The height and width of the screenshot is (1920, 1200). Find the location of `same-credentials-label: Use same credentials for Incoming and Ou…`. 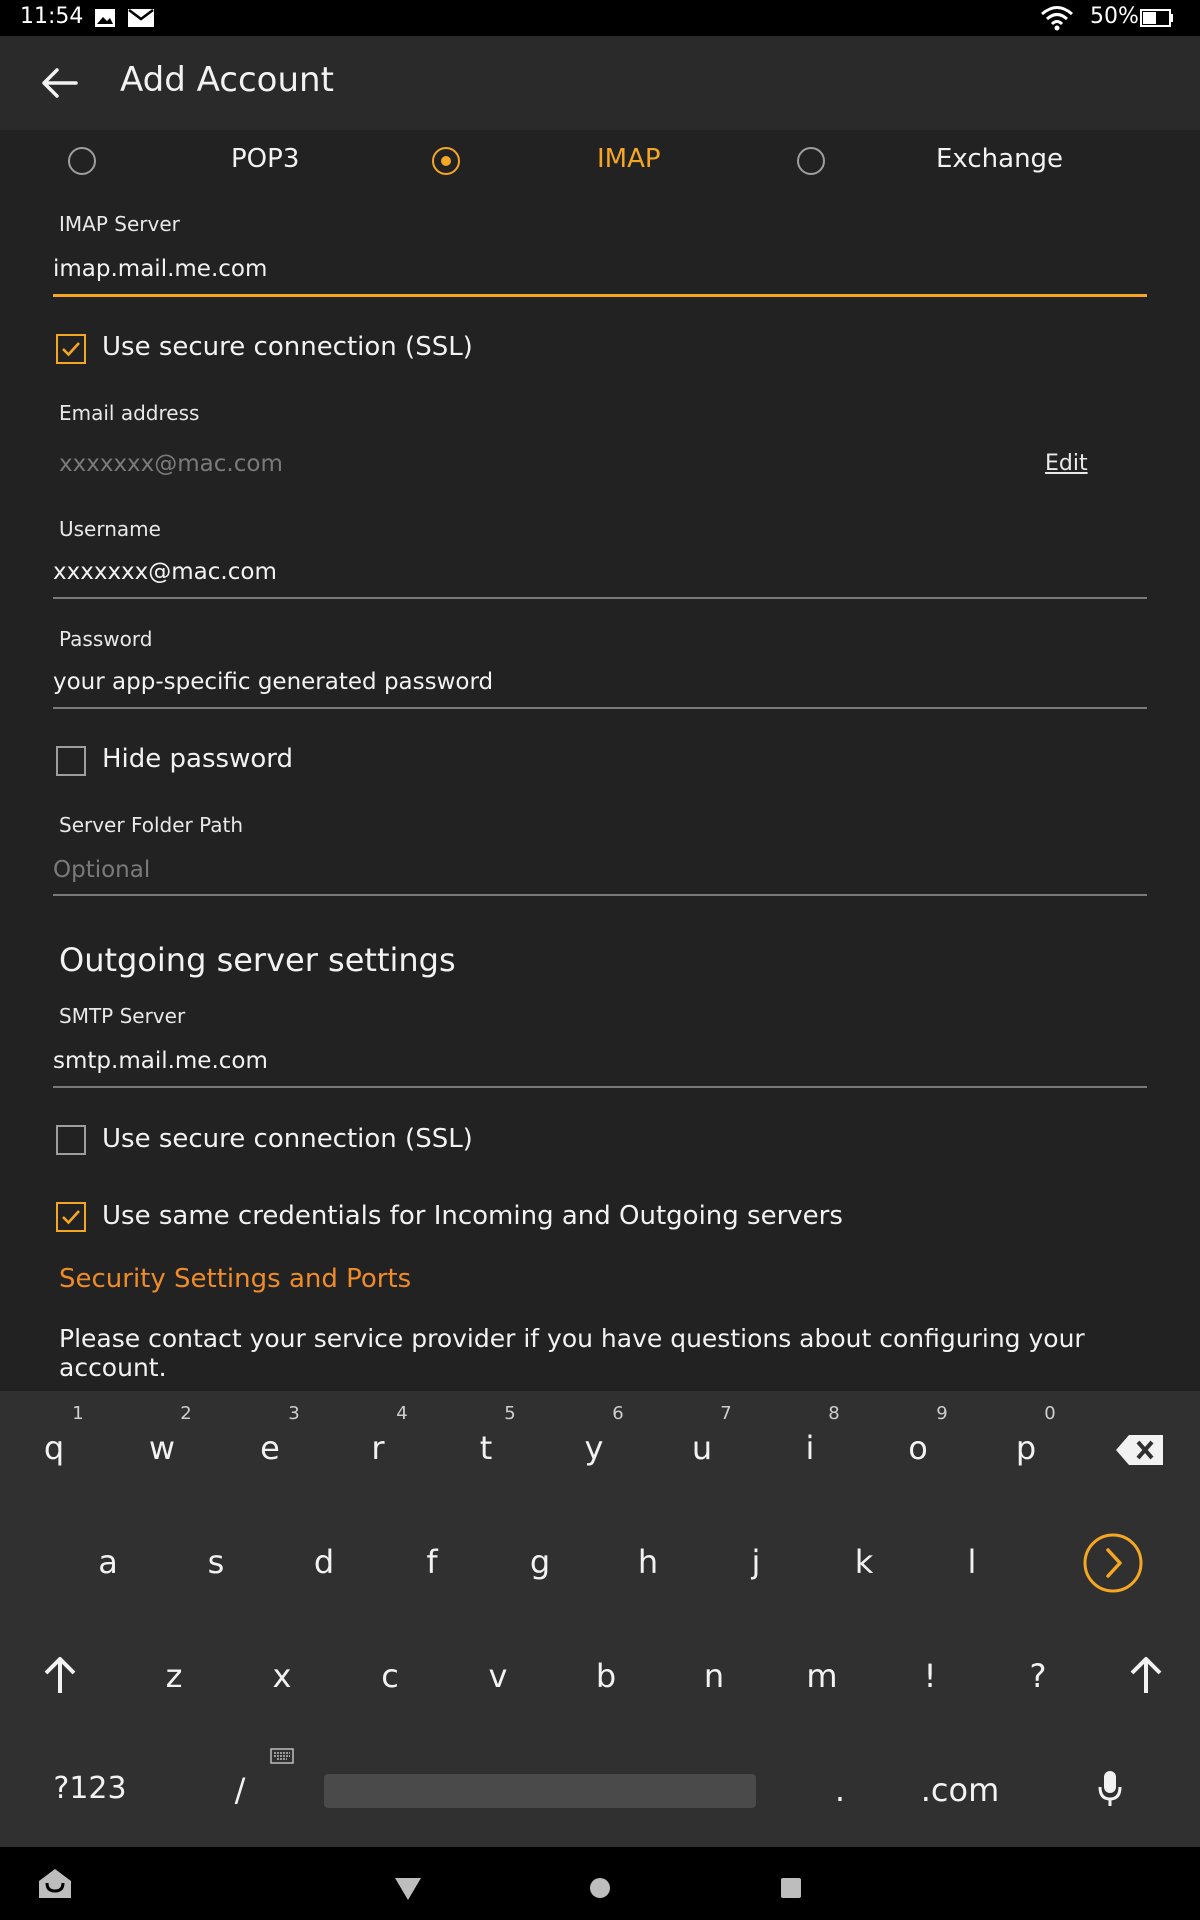

same-credentials-label: Use same credentials for Incoming and Ou… is located at coordinates (472, 1216).